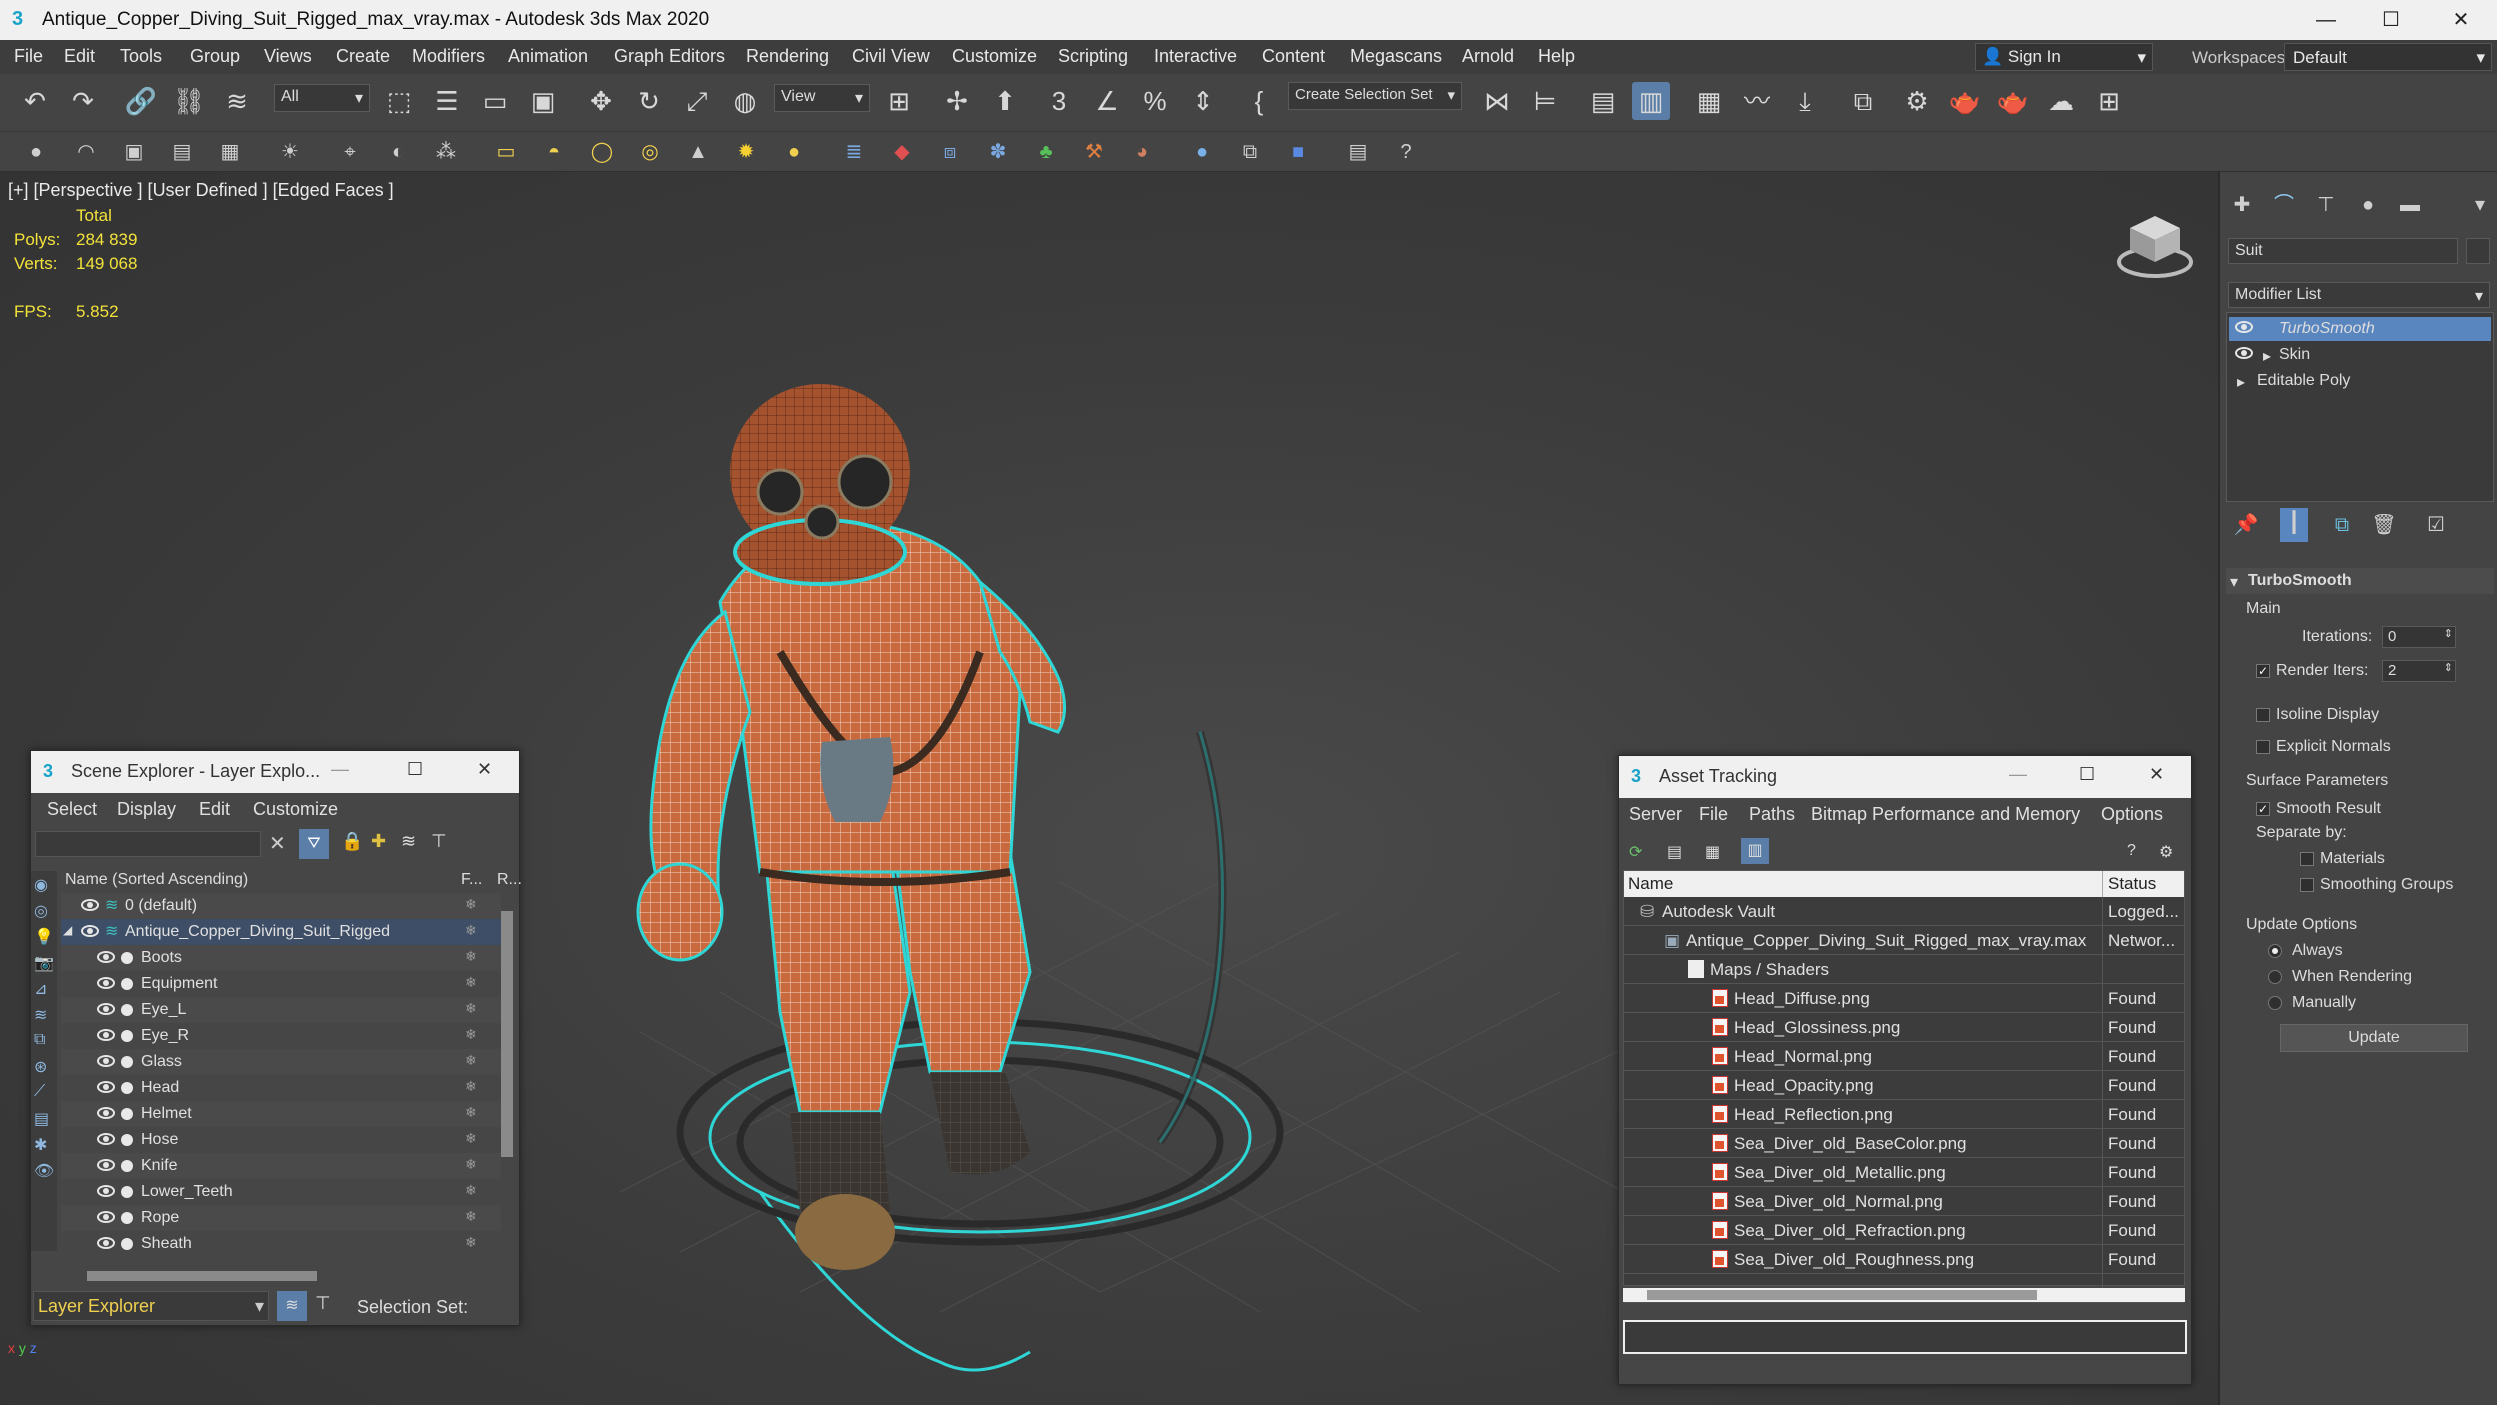 This screenshot has height=1405, width=2497. Describe the element at coordinates (507, 1034) in the screenshot. I see `vertical-scrollbar` at that location.